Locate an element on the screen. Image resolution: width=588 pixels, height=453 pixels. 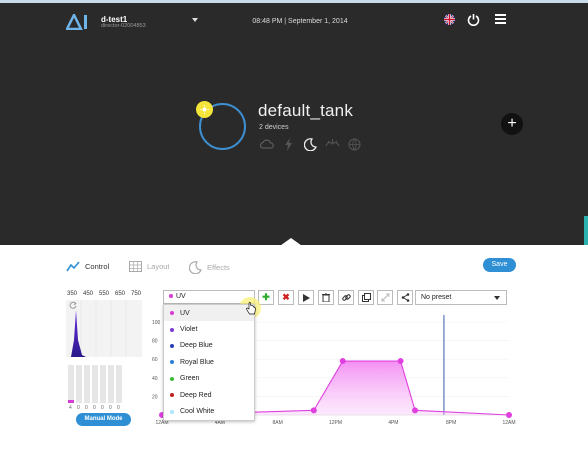
copy-button is located at coordinates (366, 297).